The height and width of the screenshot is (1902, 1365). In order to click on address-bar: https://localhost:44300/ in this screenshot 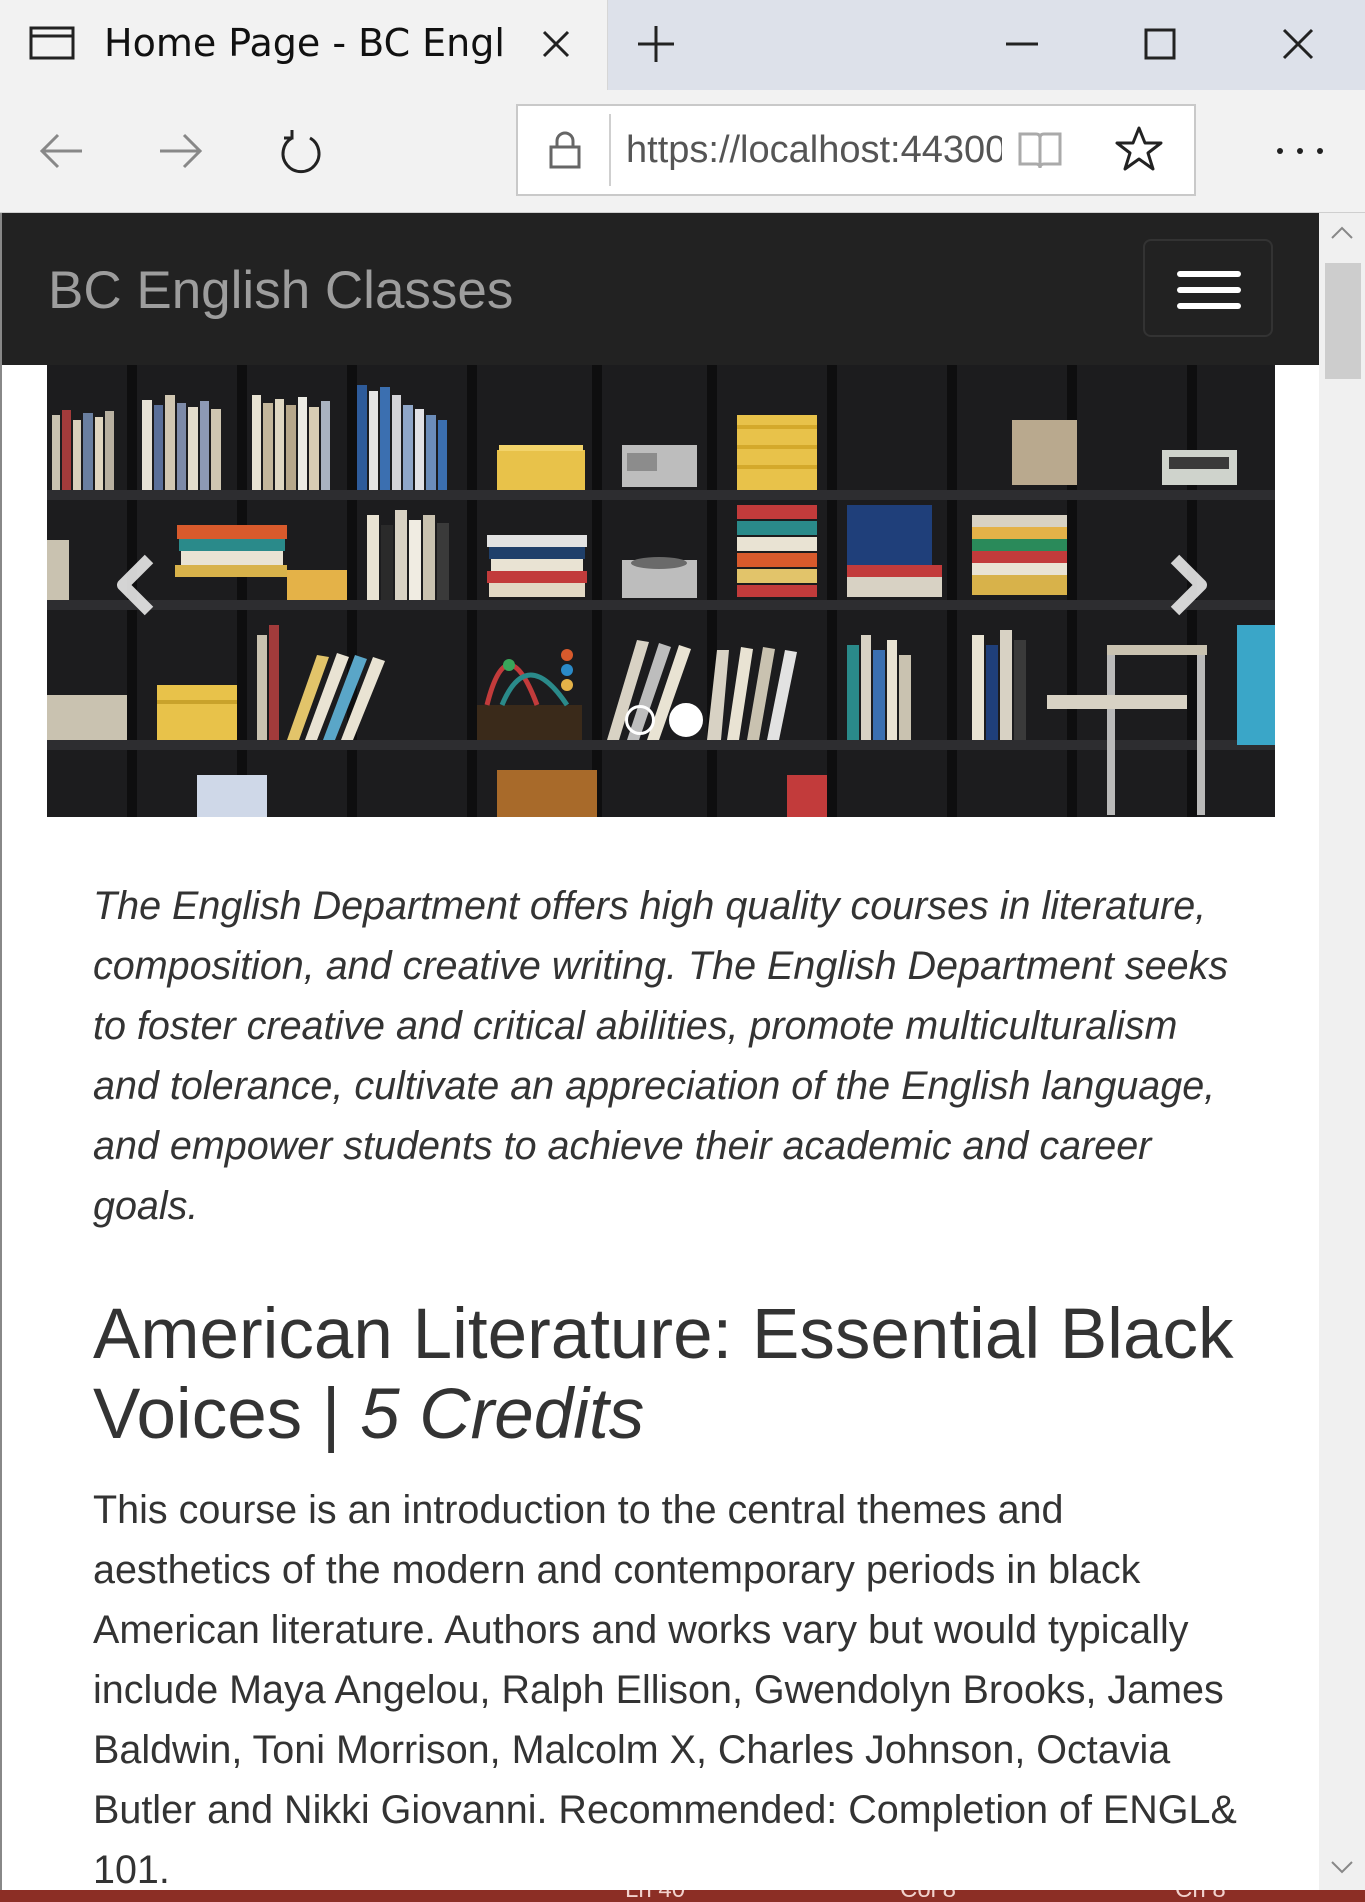, I will do `click(856, 150)`.